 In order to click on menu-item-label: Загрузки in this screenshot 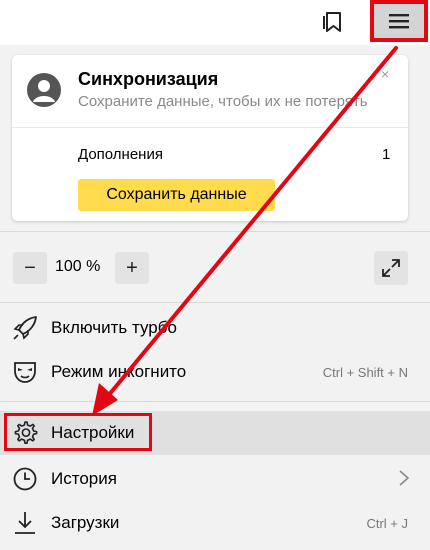, I will do `click(85, 522)`.